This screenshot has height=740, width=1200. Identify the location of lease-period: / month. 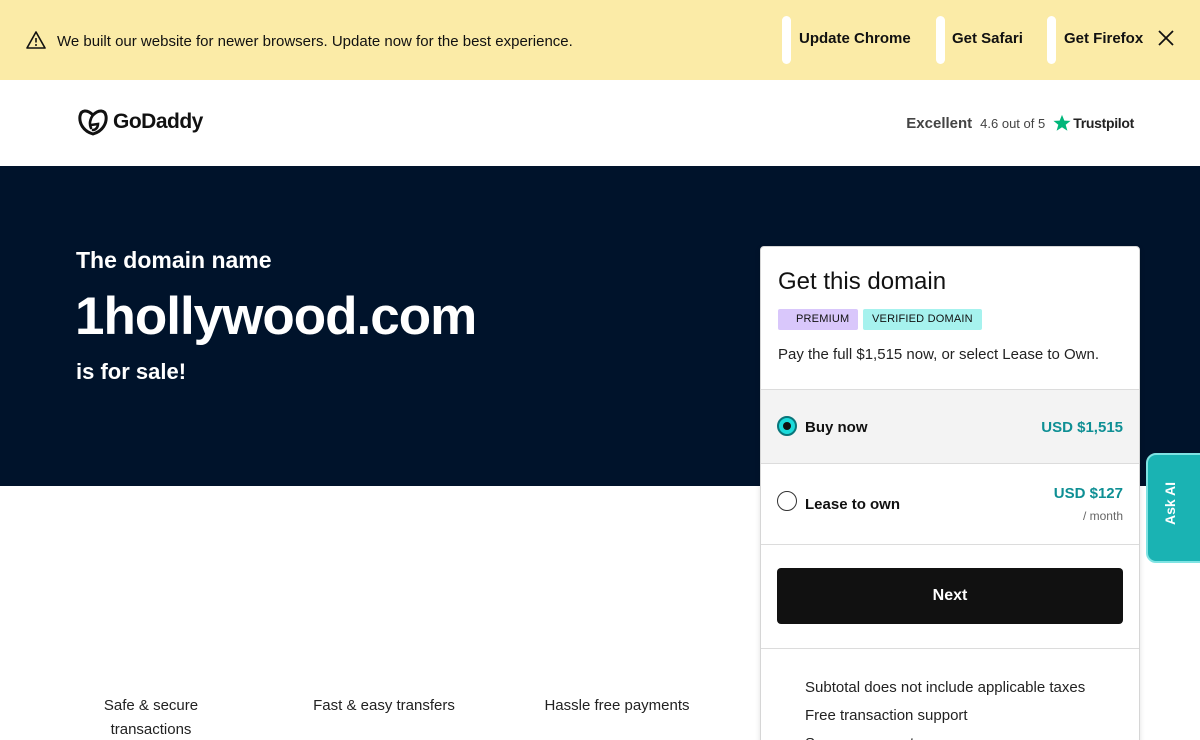
(1102, 516).